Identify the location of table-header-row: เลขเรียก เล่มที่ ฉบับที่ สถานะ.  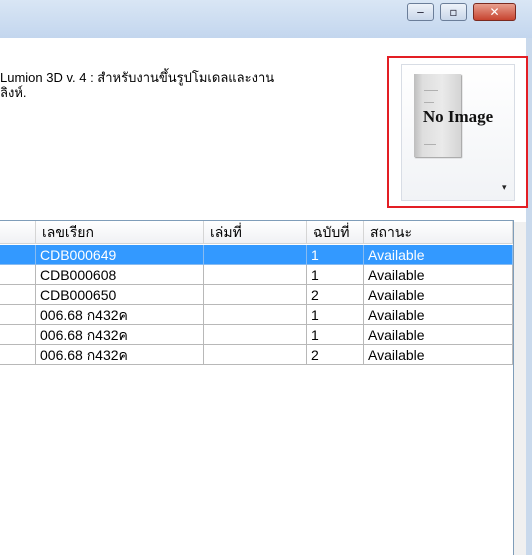
(256, 232).